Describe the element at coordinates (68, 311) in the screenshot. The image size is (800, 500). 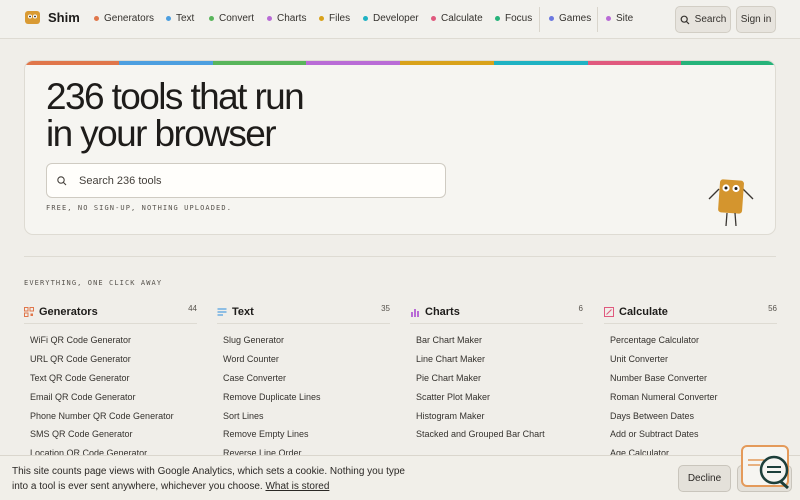
I see `category-title: Generators` at that location.